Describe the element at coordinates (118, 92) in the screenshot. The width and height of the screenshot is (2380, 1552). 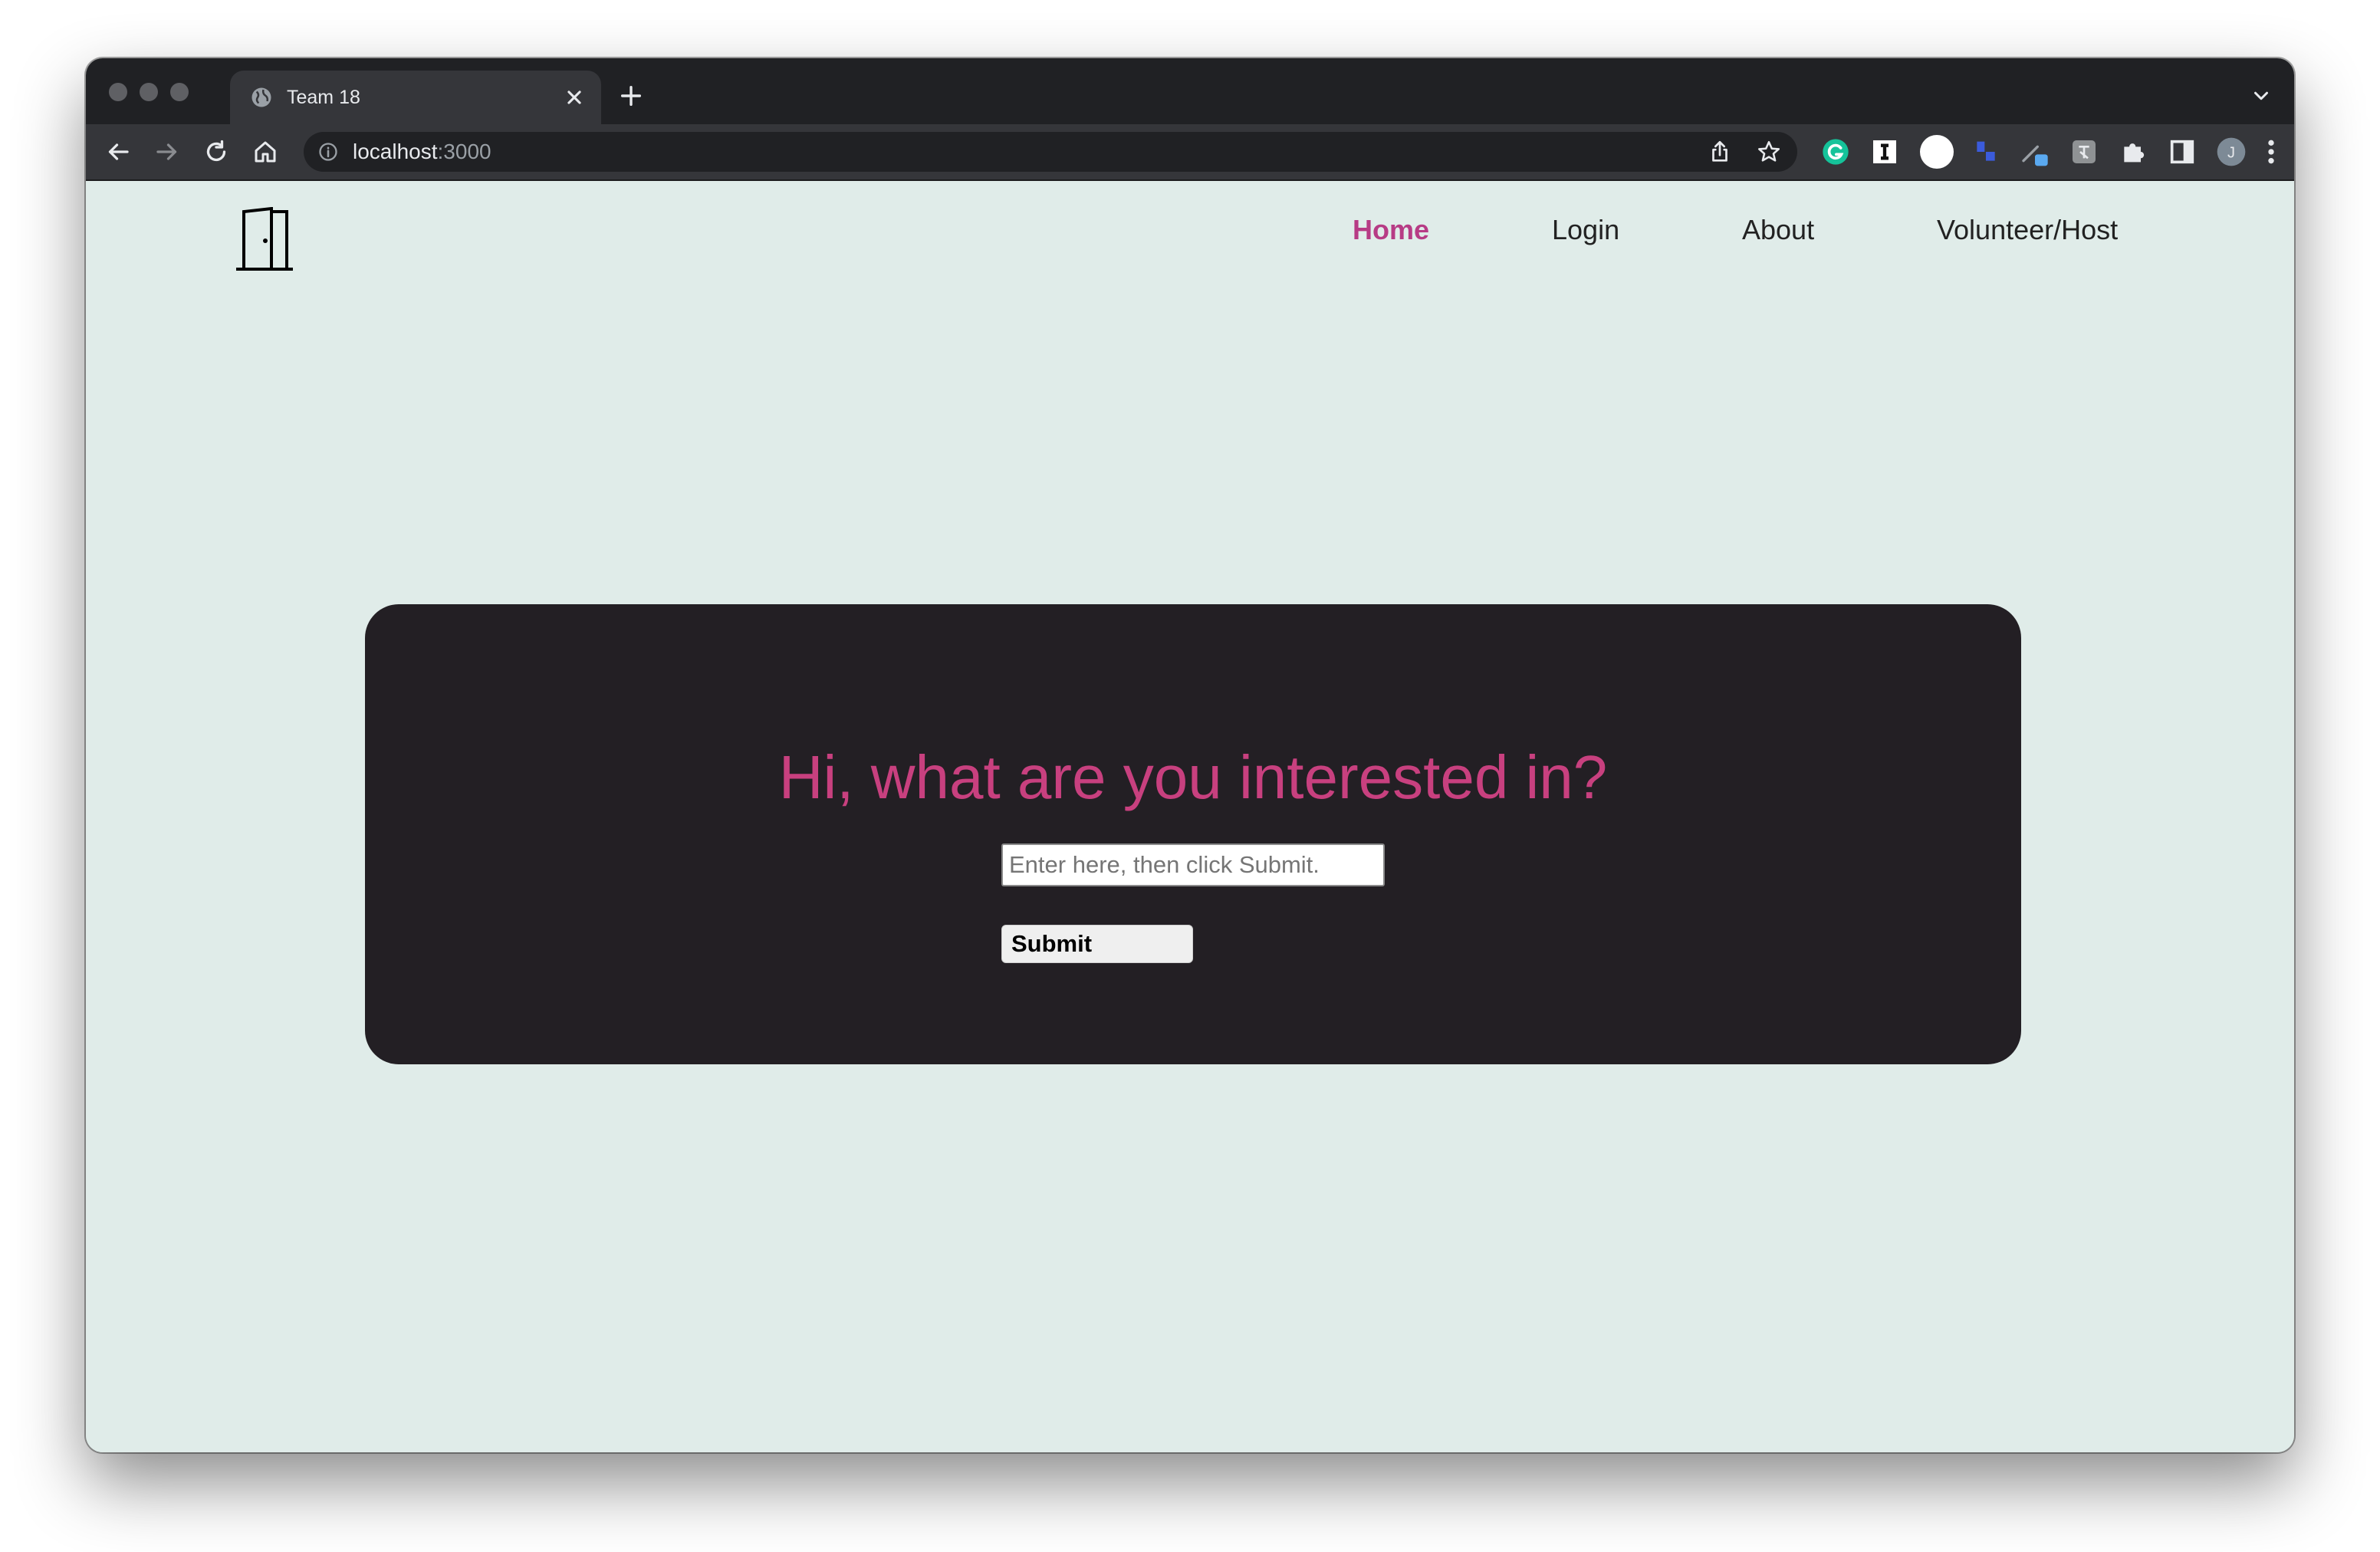
I see `window-close-dot` at that location.